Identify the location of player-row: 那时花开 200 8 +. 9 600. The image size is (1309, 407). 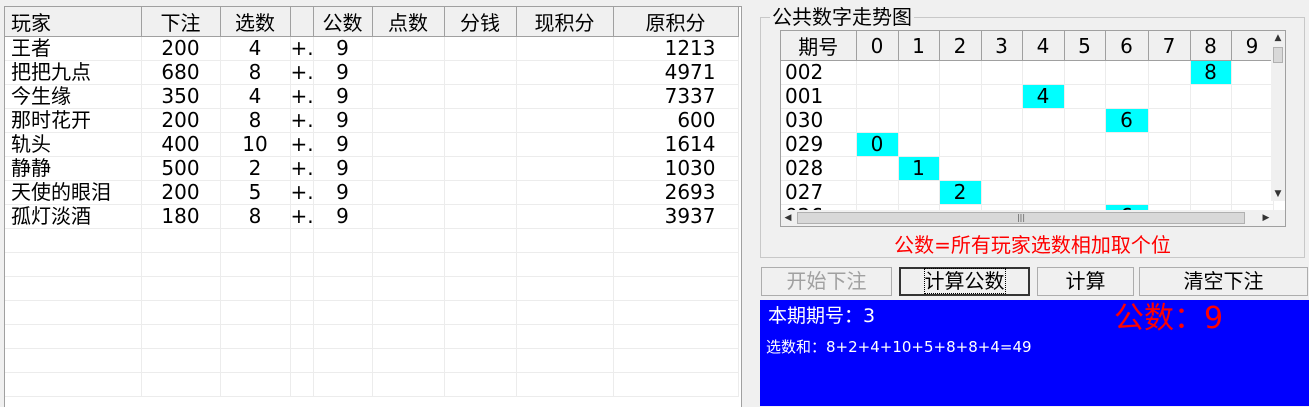
(372, 120).